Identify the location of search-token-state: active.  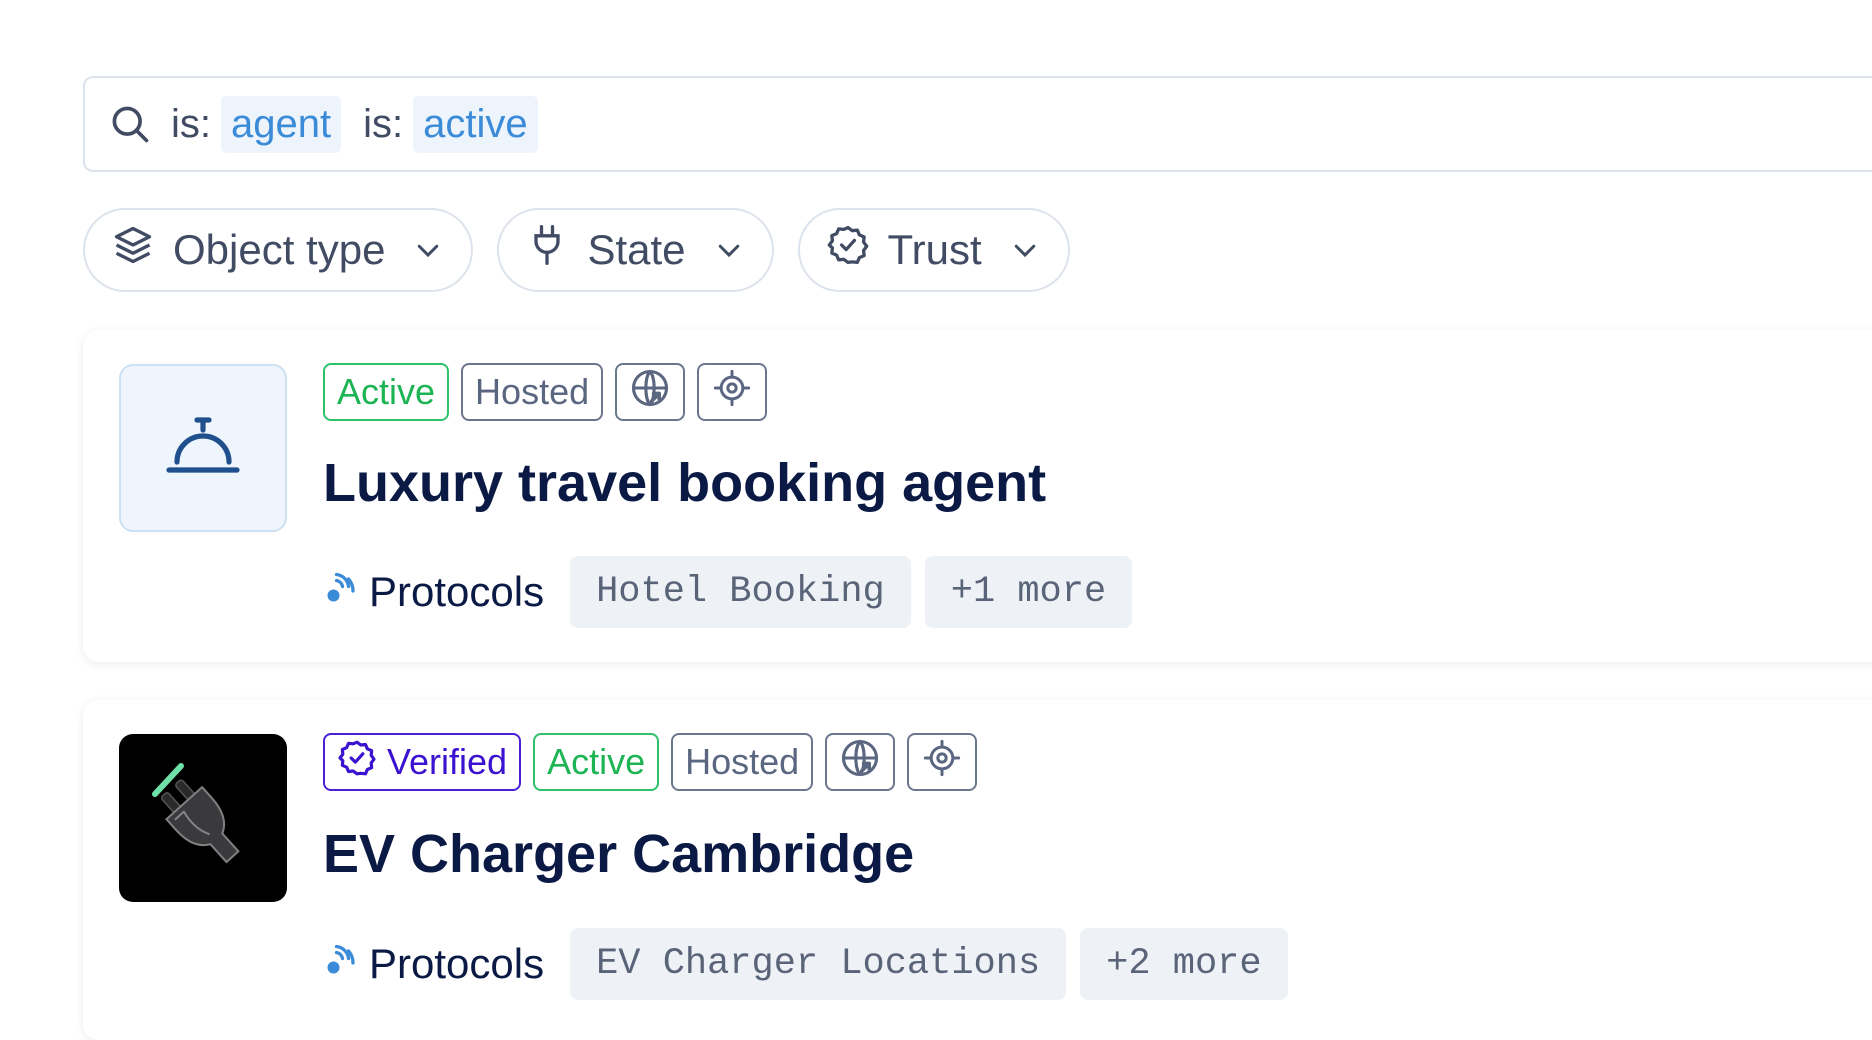
(475, 124).